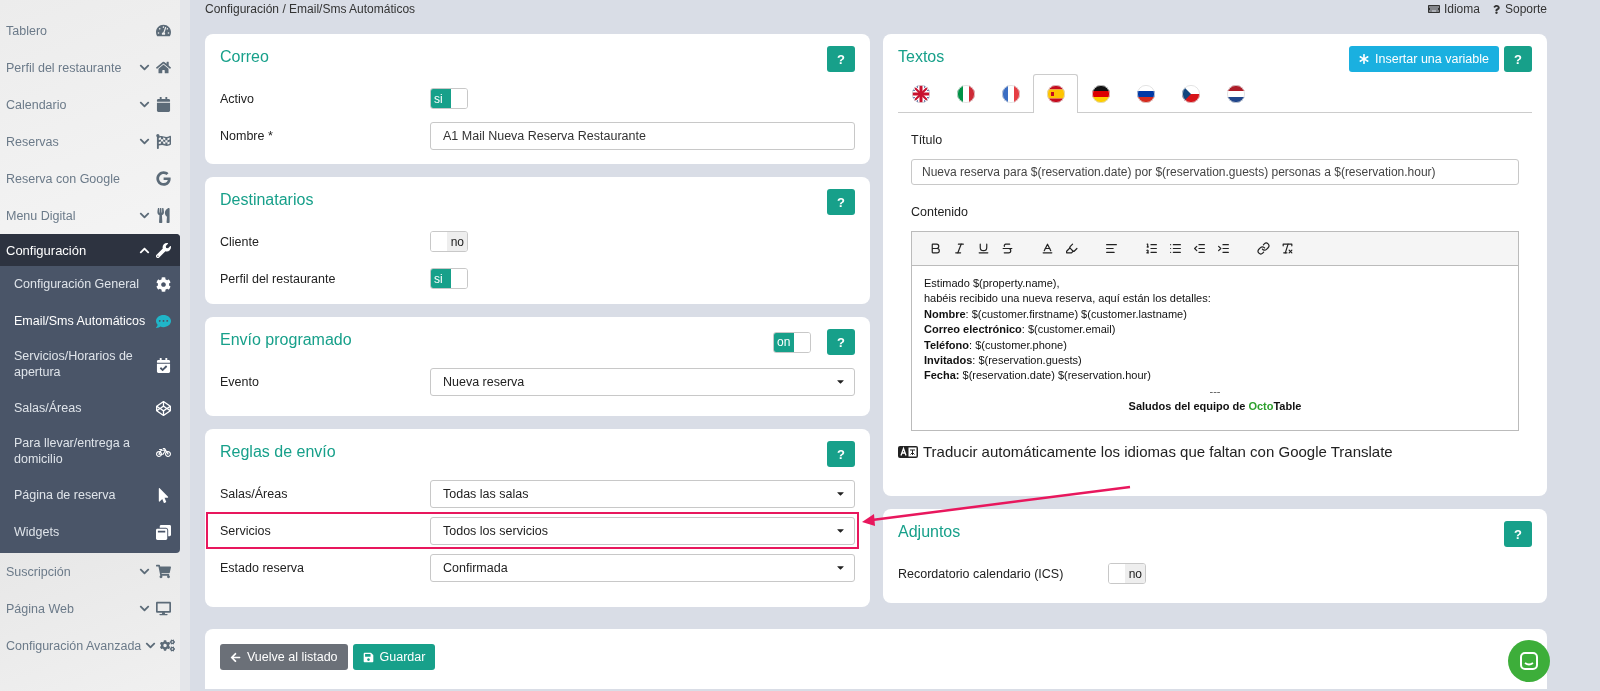 The width and height of the screenshot is (1600, 691). Describe the element at coordinates (263, 567) in the screenshot. I see `field-label: Estado reserva` at that location.